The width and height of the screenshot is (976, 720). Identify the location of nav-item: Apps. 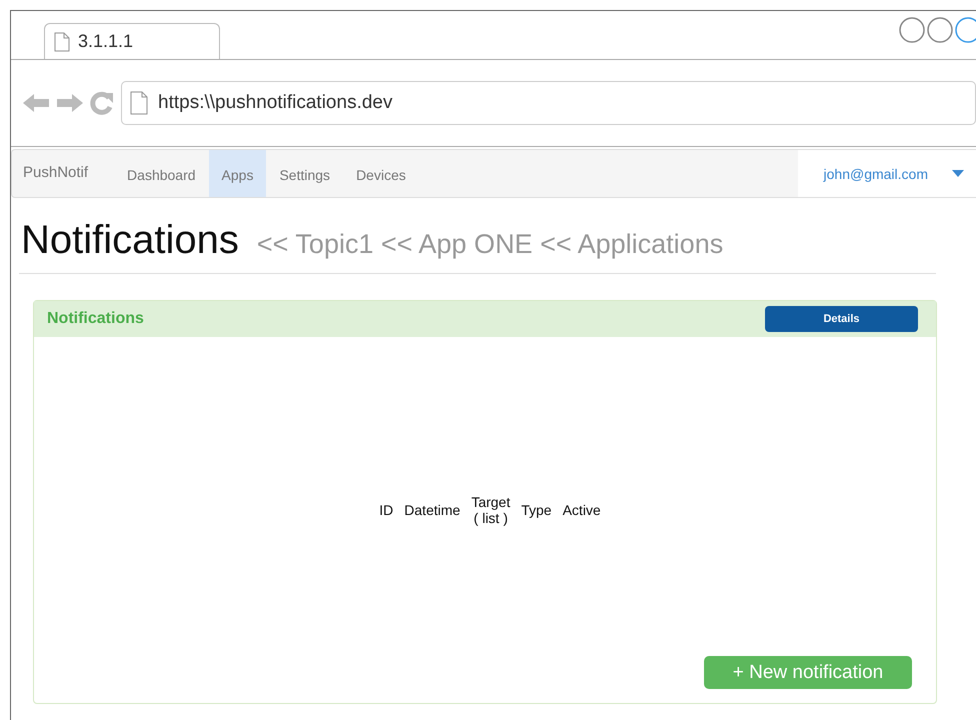
(237, 173).